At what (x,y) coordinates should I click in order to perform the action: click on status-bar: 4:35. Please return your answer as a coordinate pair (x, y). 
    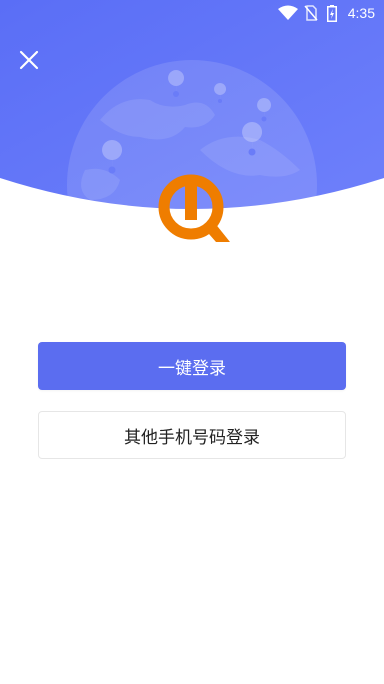
    Looking at the image, I should click on (192, 13).